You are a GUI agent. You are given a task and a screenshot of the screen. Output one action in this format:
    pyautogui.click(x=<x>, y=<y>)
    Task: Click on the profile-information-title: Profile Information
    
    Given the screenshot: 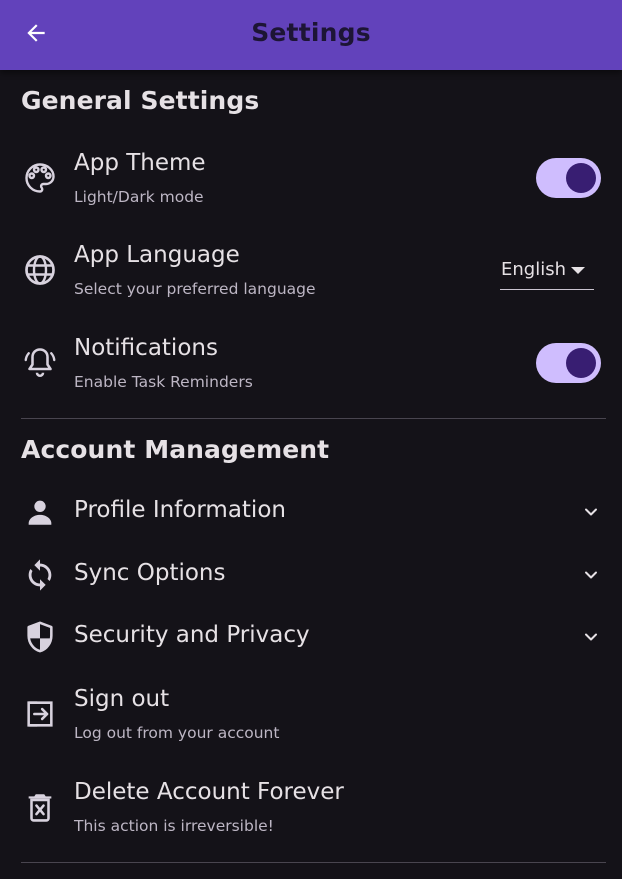 What is the action you would take?
    pyautogui.click(x=180, y=510)
    